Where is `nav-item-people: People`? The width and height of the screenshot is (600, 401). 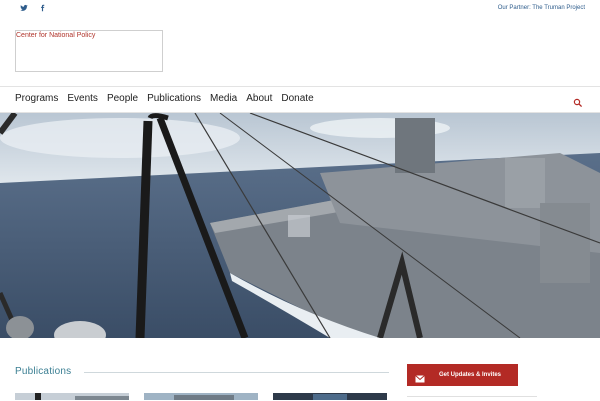 nav-item-people: People is located at coordinates (122, 98).